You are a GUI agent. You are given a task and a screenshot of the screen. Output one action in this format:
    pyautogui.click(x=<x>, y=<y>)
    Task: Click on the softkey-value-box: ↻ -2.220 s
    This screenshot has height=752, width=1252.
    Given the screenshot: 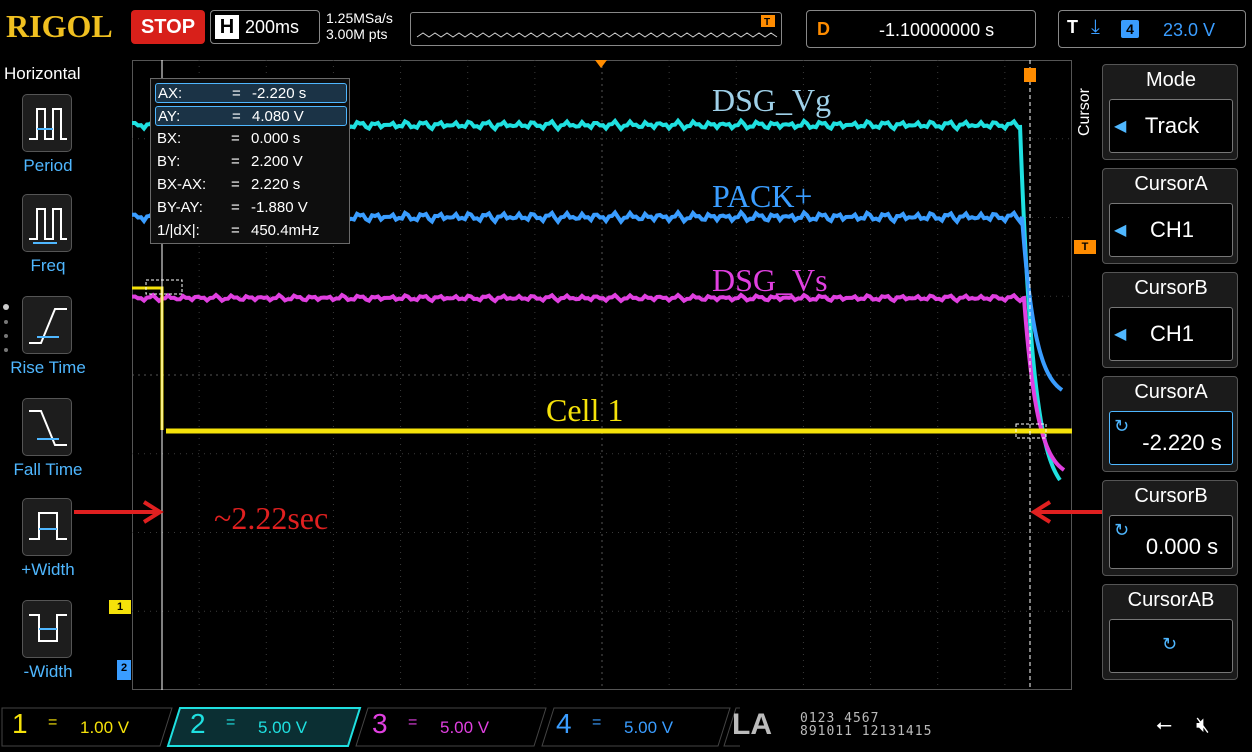 What is the action you would take?
    pyautogui.click(x=1171, y=438)
    